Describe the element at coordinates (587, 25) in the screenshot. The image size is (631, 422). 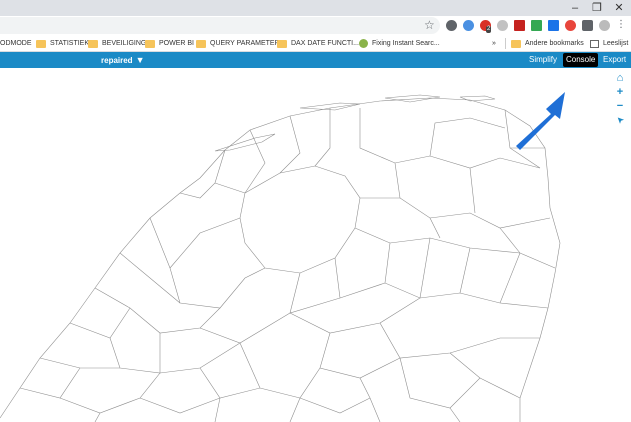
I see `puzzle-icon` at that location.